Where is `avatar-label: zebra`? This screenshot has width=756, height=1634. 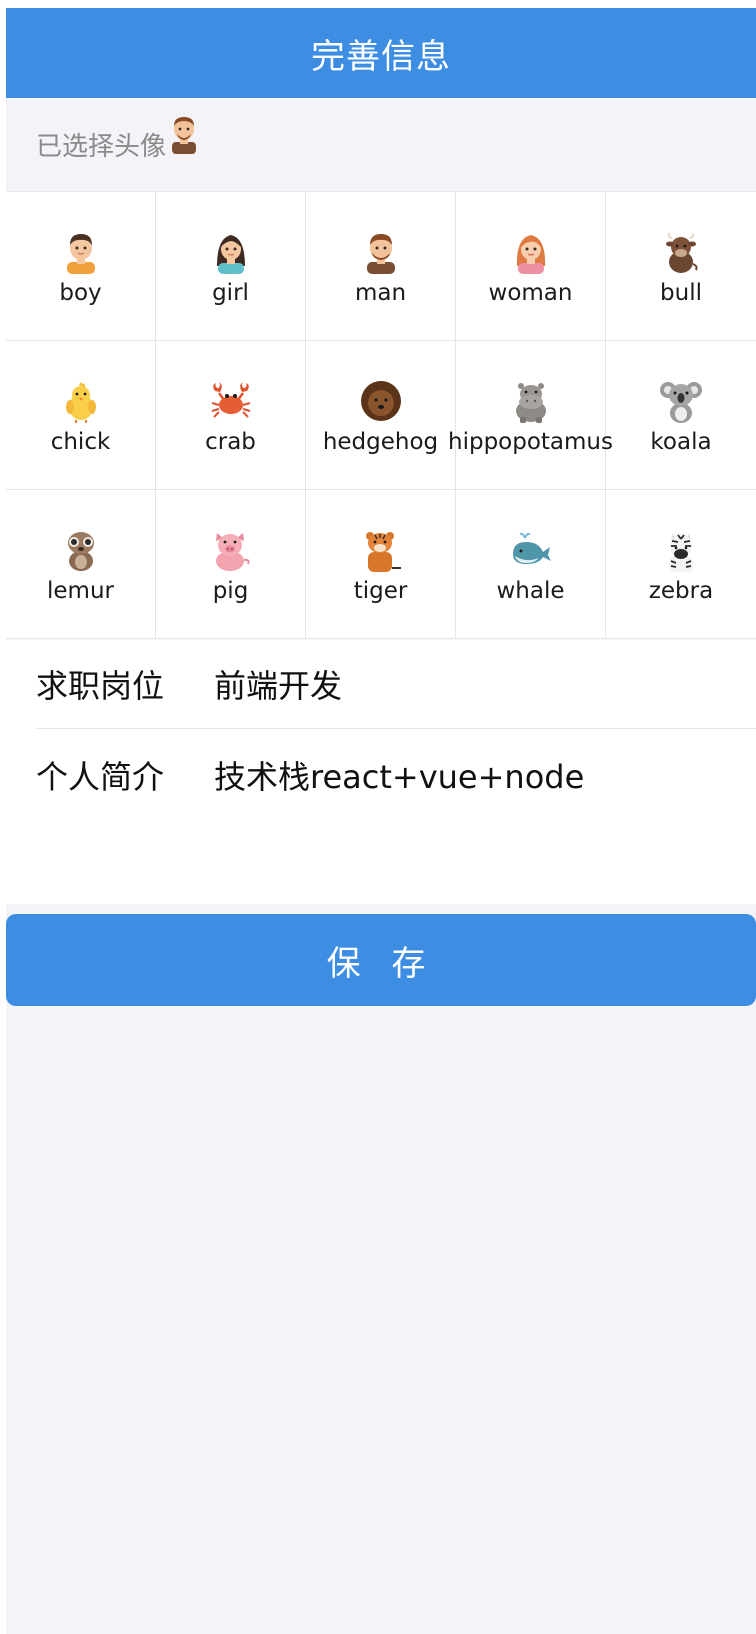
avatar-label: zebra is located at coordinates (681, 591).